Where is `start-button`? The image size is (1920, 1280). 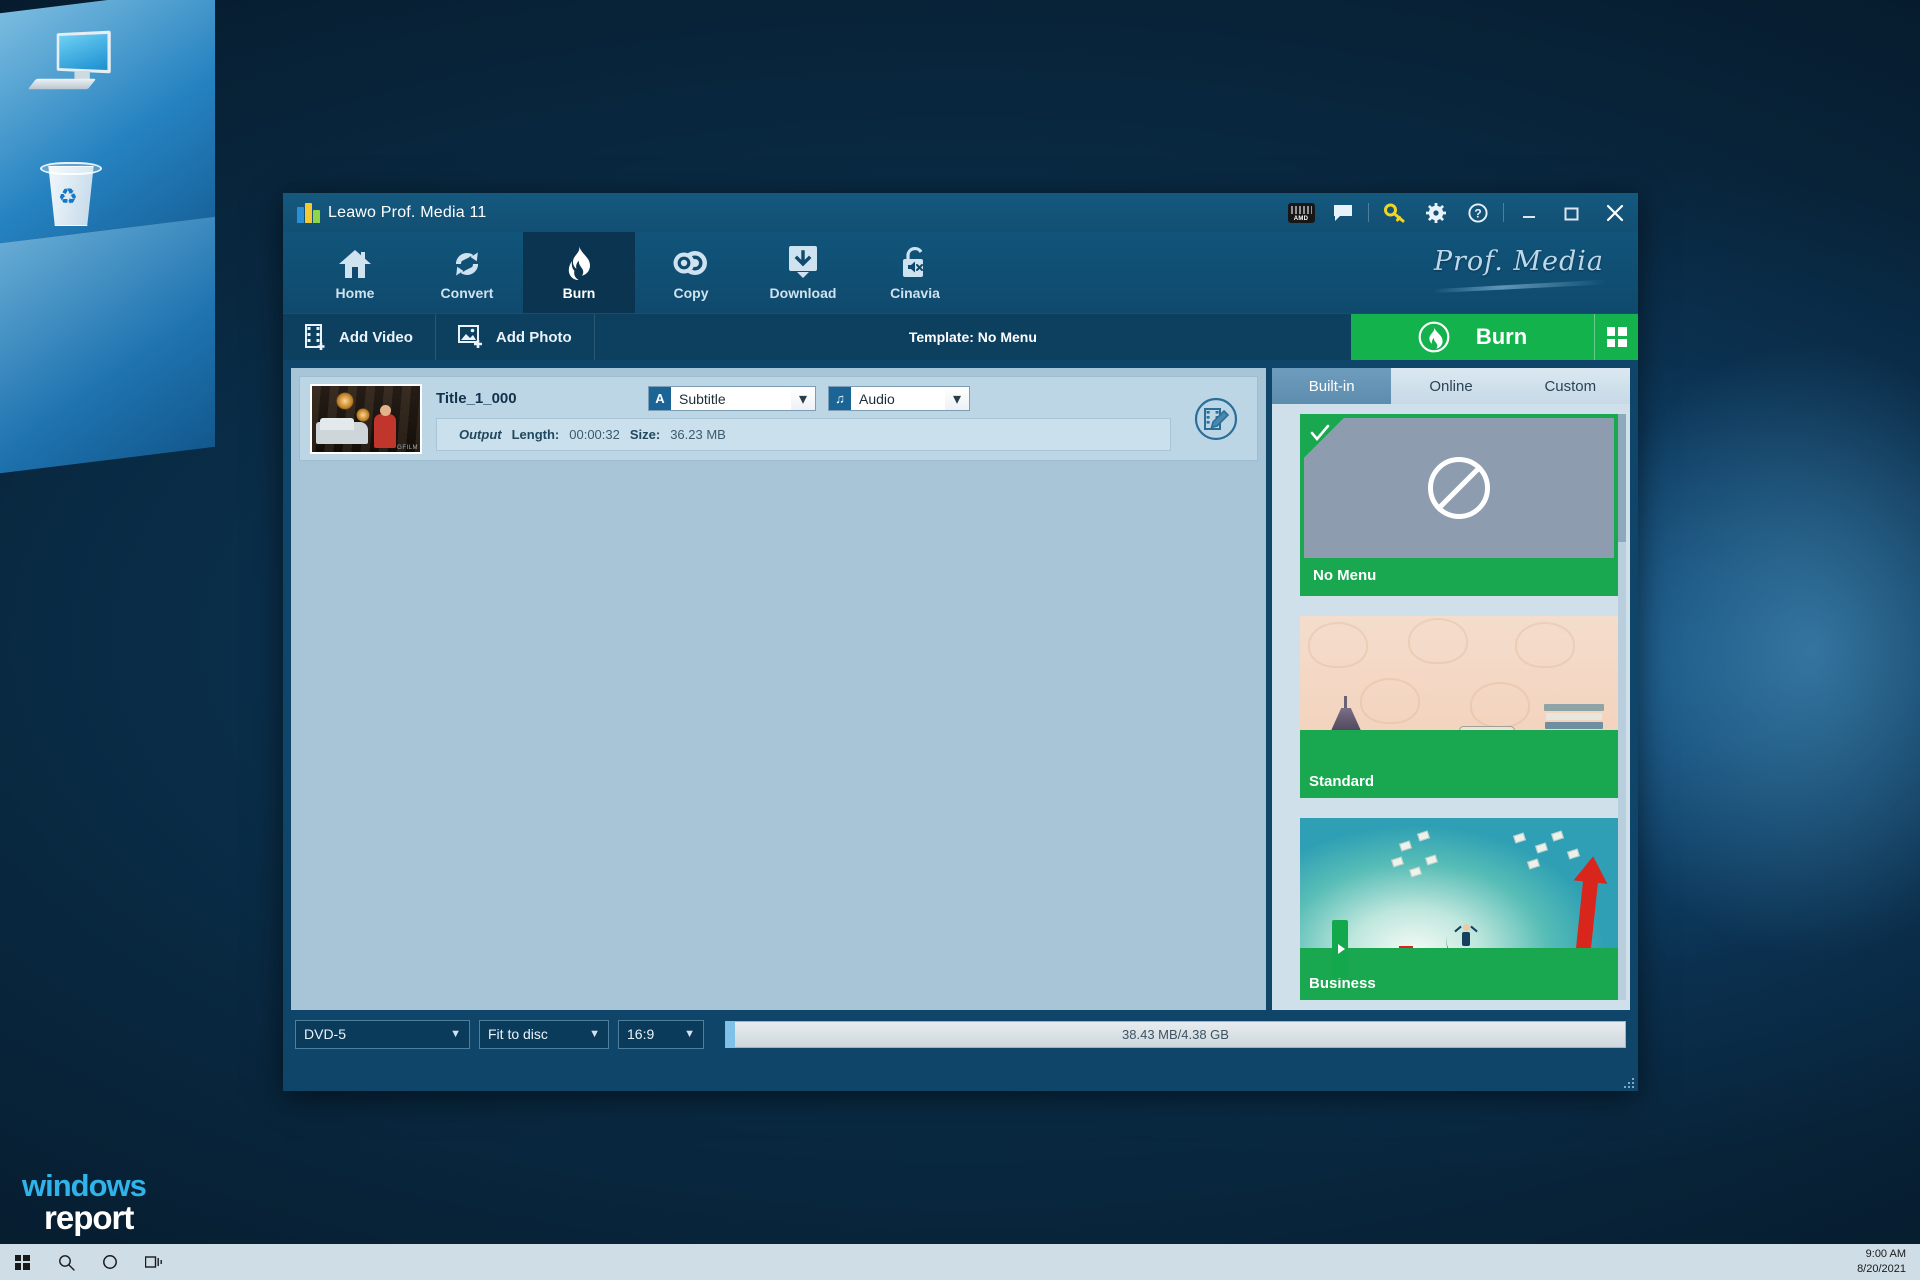 start-button is located at coordinates (22, 1262).